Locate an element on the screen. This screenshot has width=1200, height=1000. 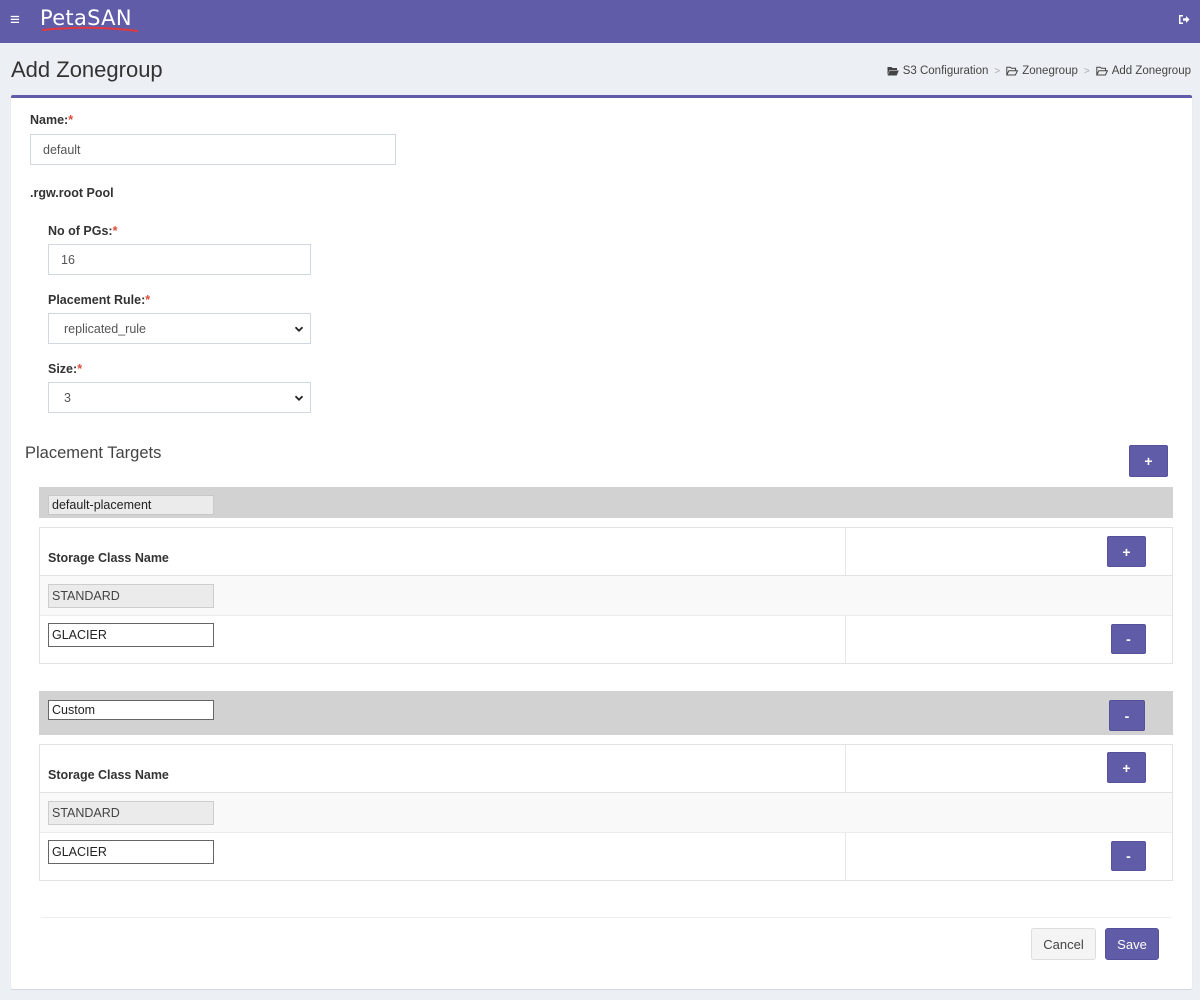
pgs-input: 16 is located at coordinates (179, 259).